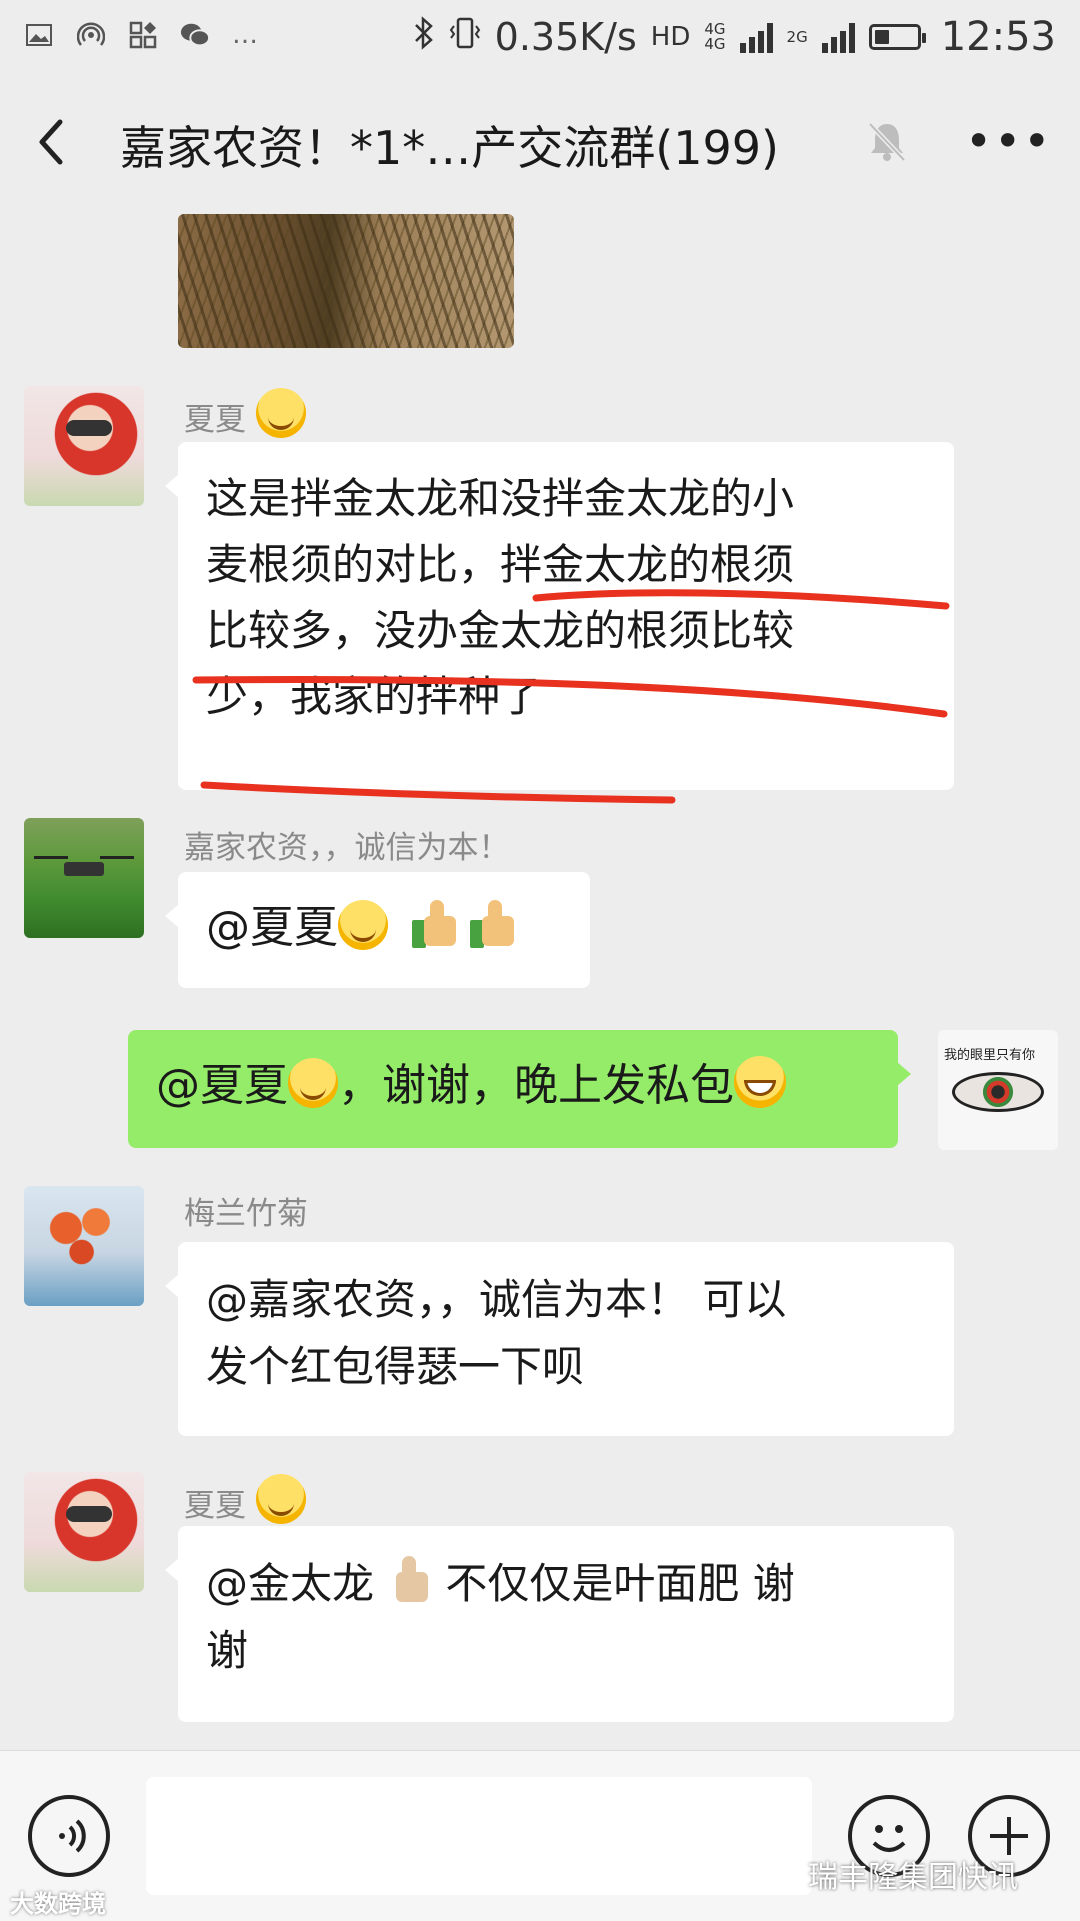 The width and height of the screenshot is (1080, 1921). Describe the element at coordinates (536, 1085) in the screenshot. I see `message-text: ，谢谢，晚上发私包` at that location.